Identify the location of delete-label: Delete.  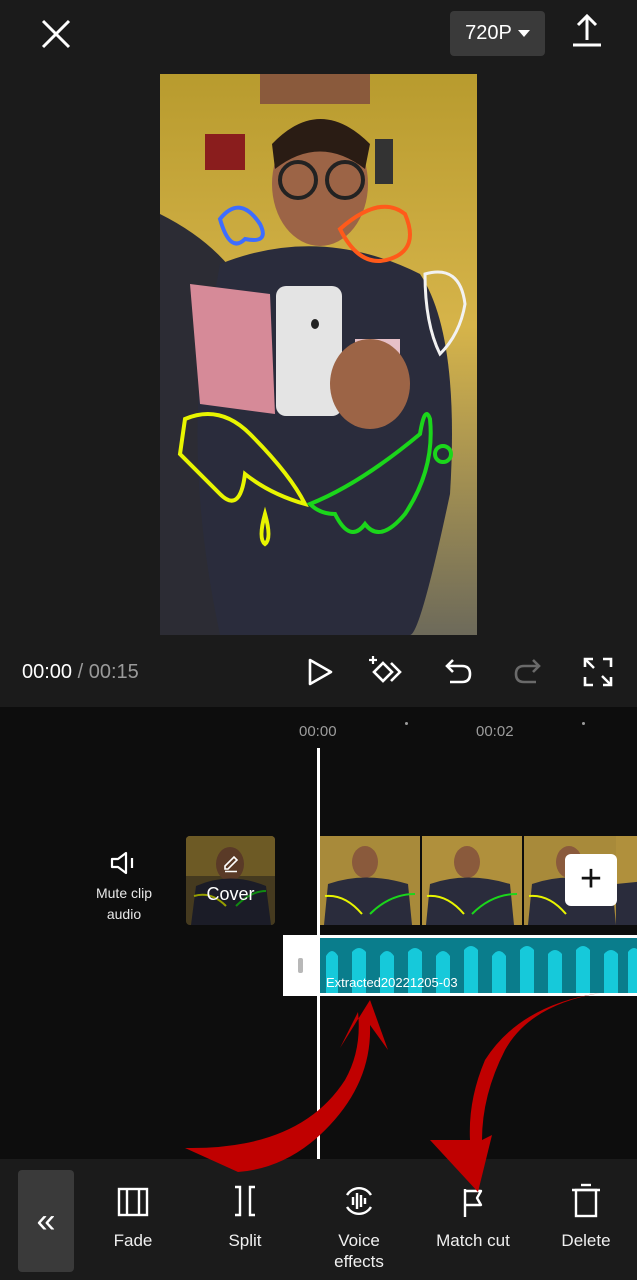
(586, 1240).